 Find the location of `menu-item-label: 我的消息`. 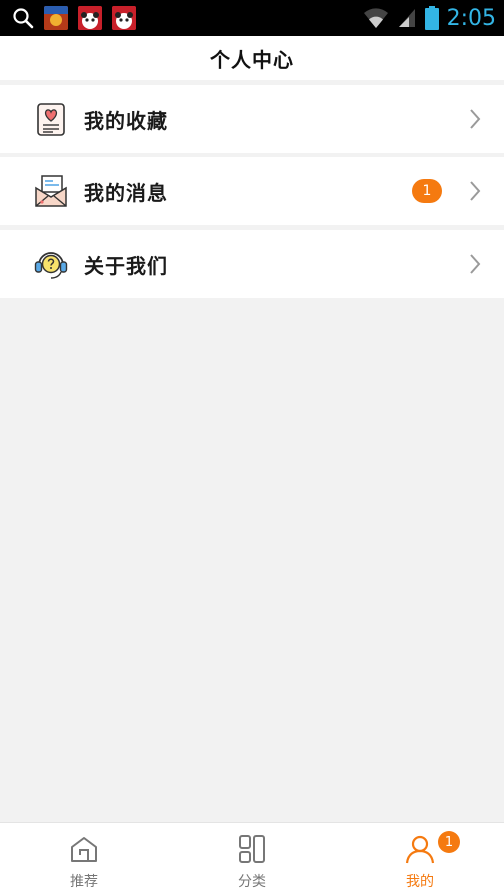

menu-item-label: 我的消息 is located at coordinates (126, 192).